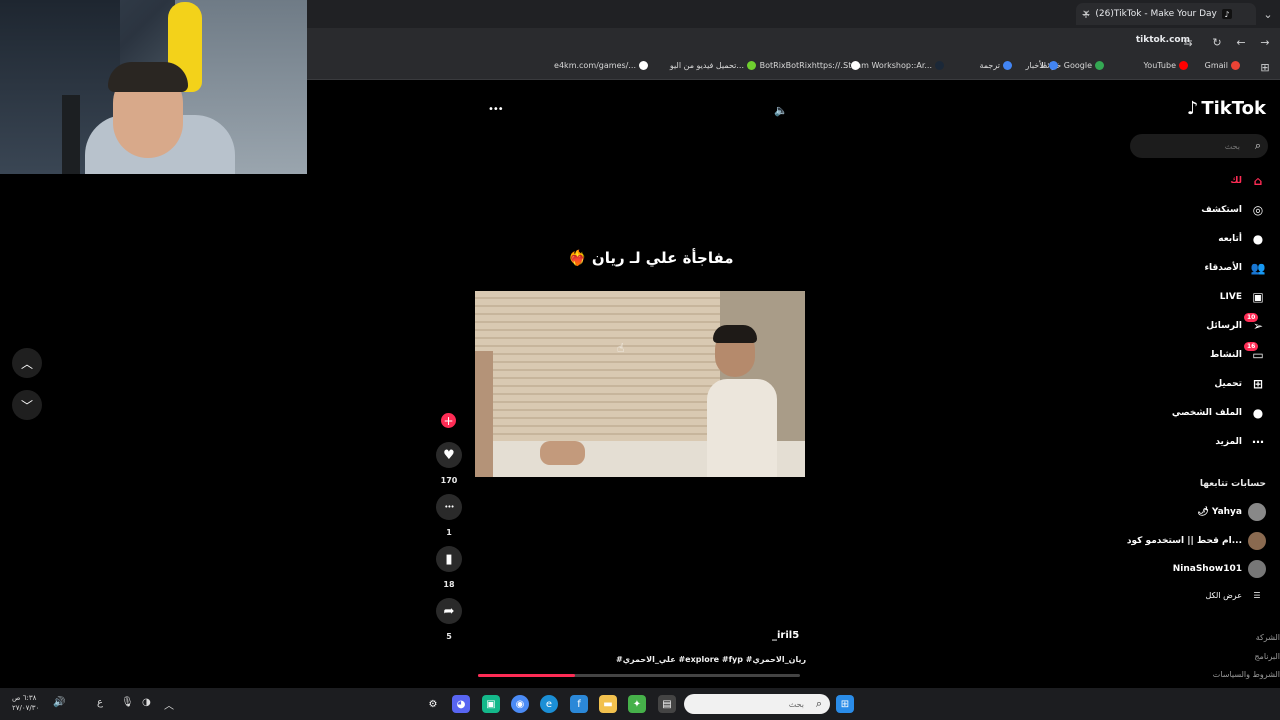 Image resolution: width=1280 pixels, height=720 pixels. Describe the element at coordinates (1086, 14) in the screenshot. I see `new-tab-icon: +` at that location.